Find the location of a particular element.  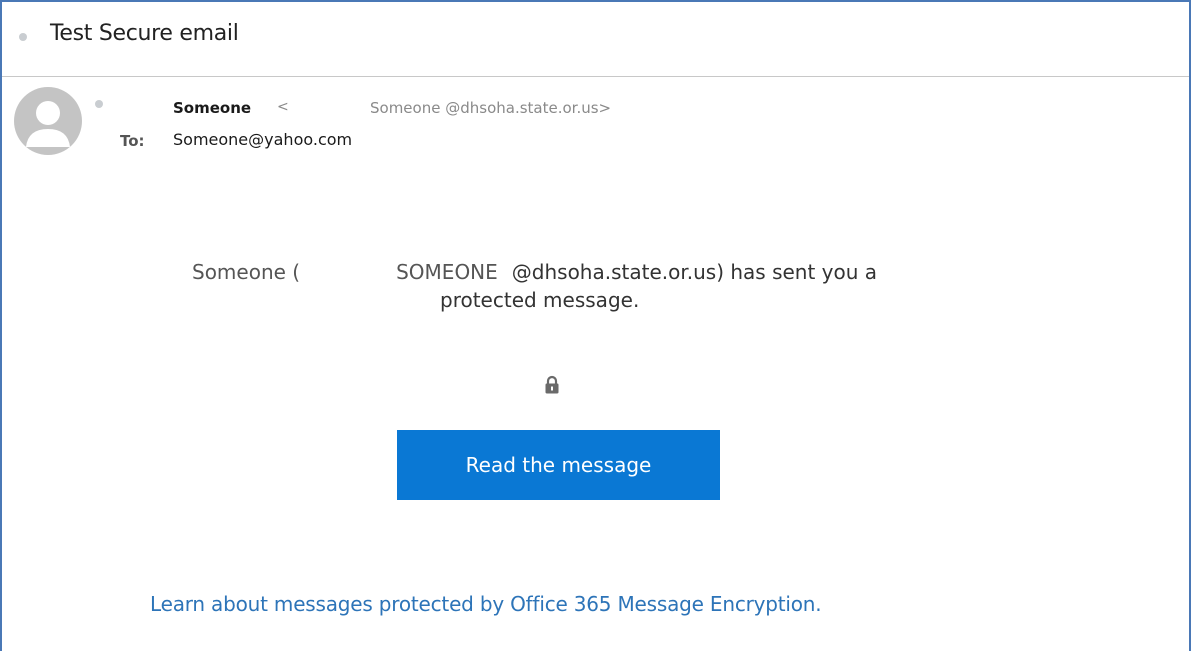

to-label: To: is located at coordinates (132, 141).